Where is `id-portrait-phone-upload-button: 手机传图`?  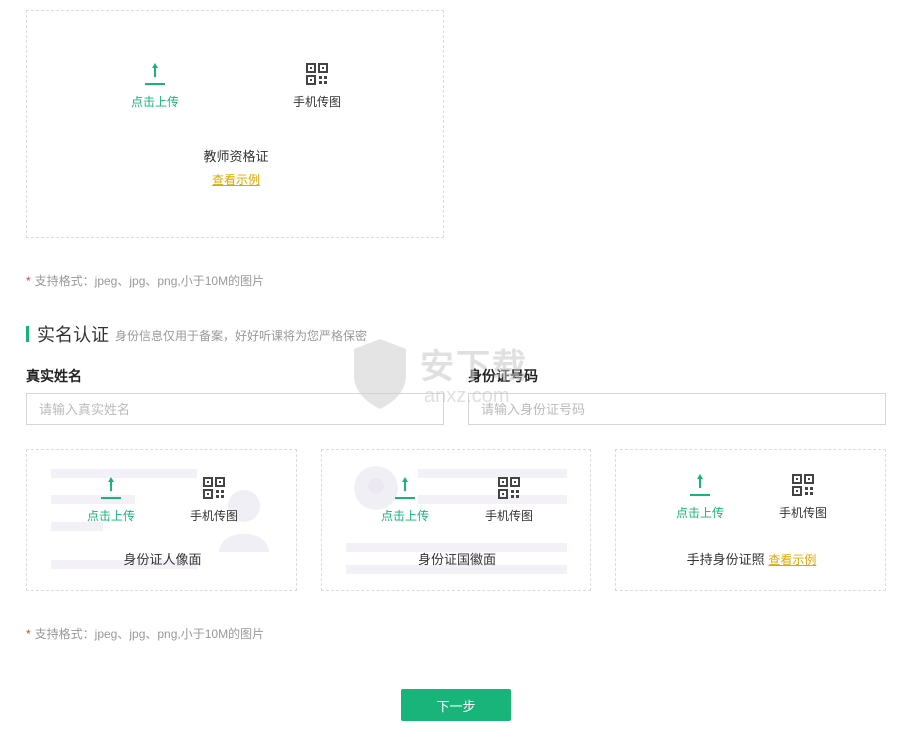 id-portrait-phone-upload-button: 手机传图 is located at coordinates (214, 500).